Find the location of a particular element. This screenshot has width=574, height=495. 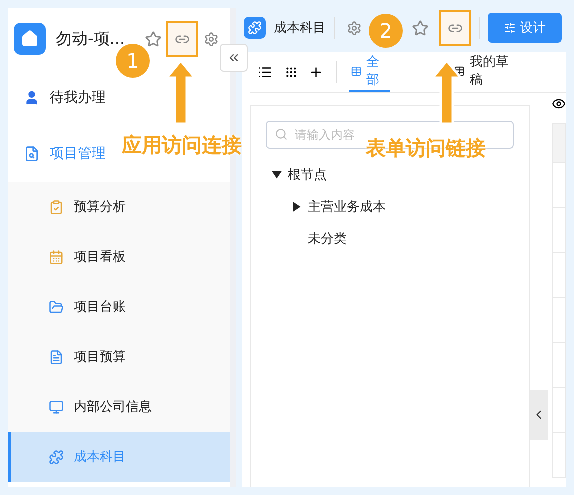

nav-item: 待我办理 is located at coordinates (60, 98).